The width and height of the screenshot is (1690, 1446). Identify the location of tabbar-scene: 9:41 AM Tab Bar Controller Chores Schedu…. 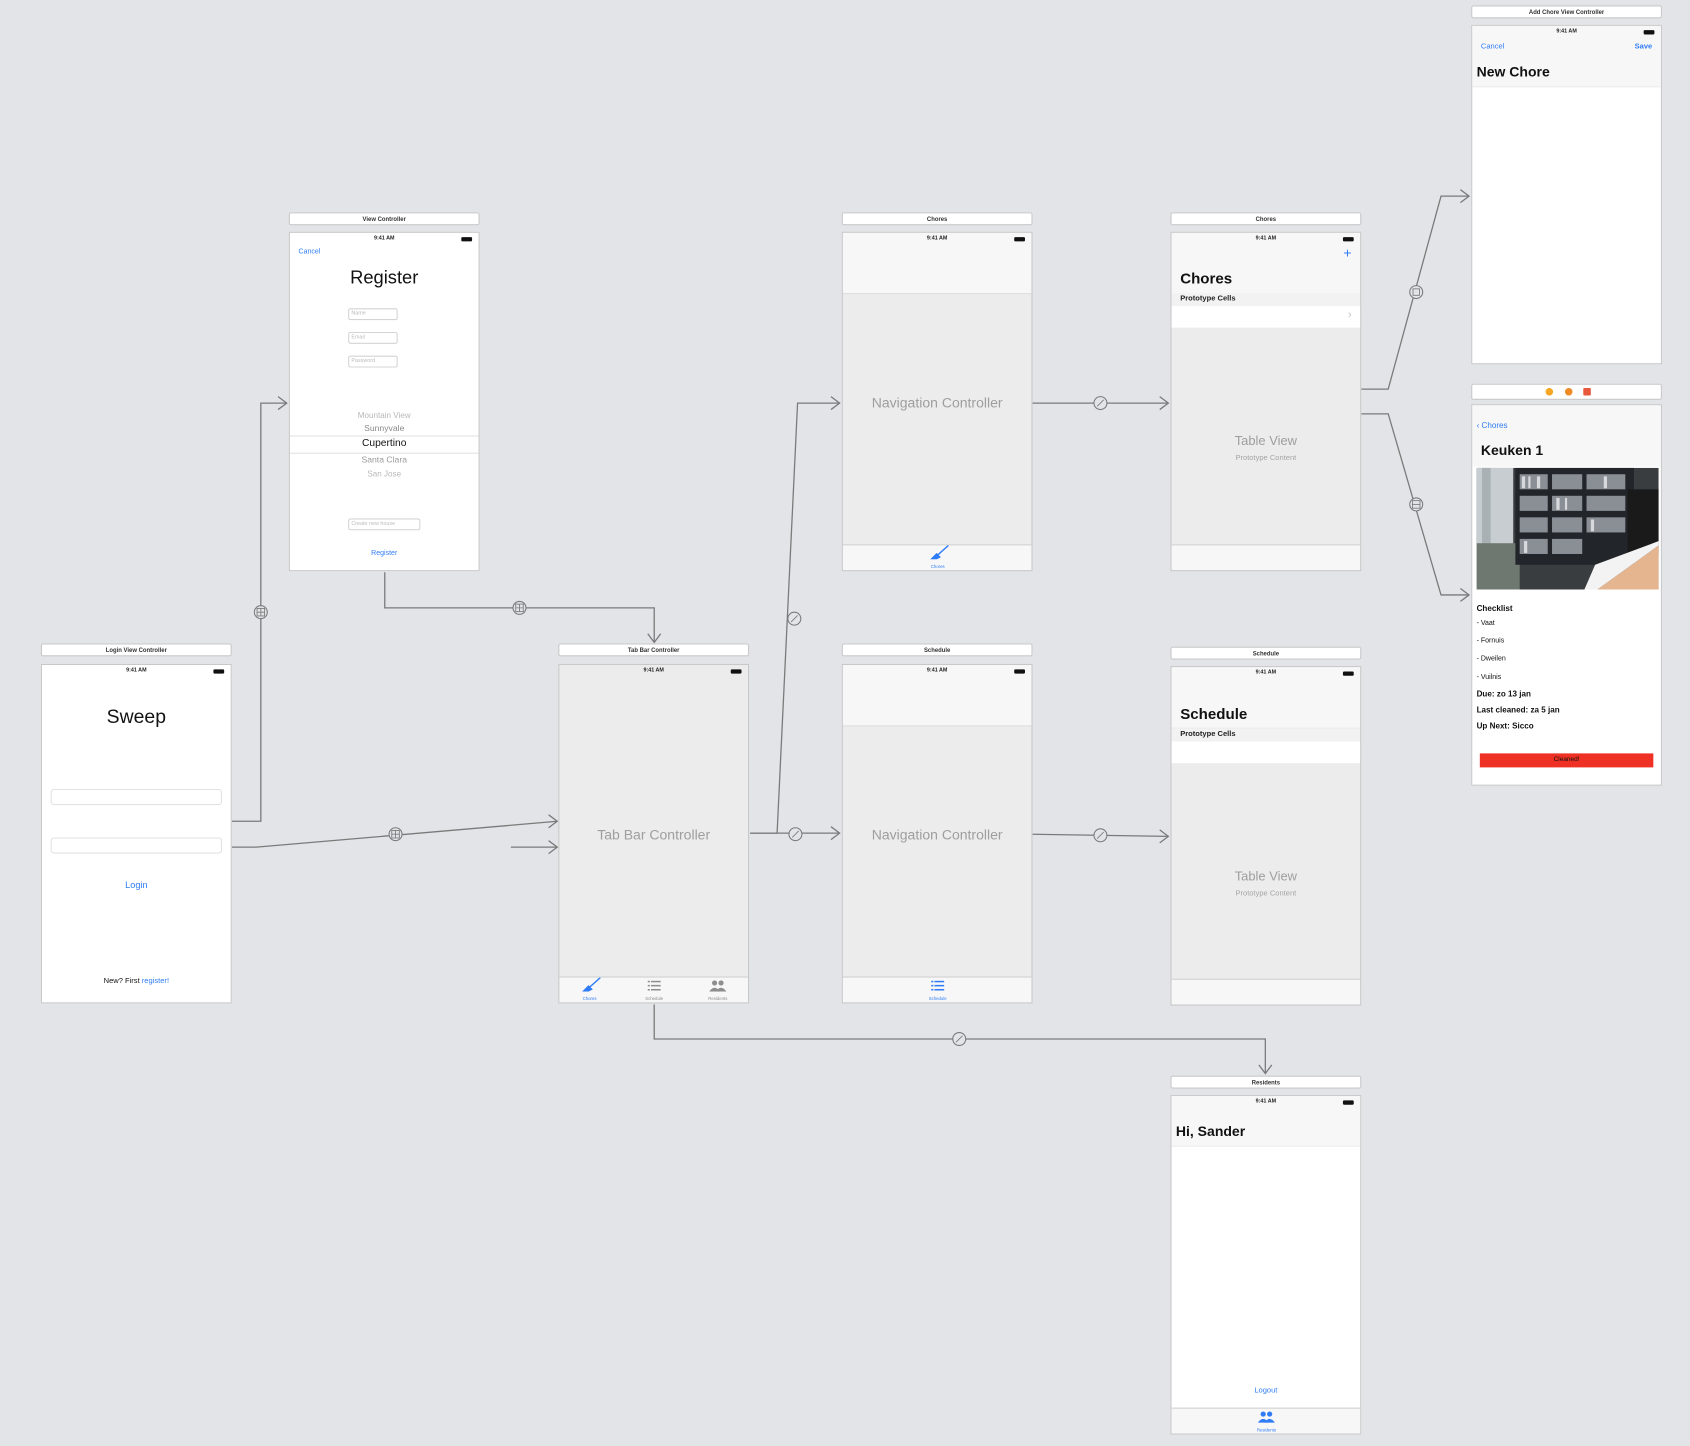
(654, 833).